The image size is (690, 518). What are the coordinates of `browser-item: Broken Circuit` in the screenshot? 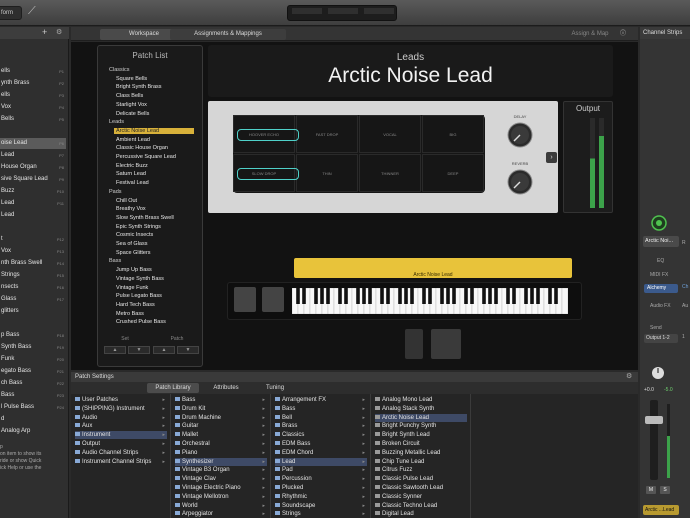 It's located at (421, 444).